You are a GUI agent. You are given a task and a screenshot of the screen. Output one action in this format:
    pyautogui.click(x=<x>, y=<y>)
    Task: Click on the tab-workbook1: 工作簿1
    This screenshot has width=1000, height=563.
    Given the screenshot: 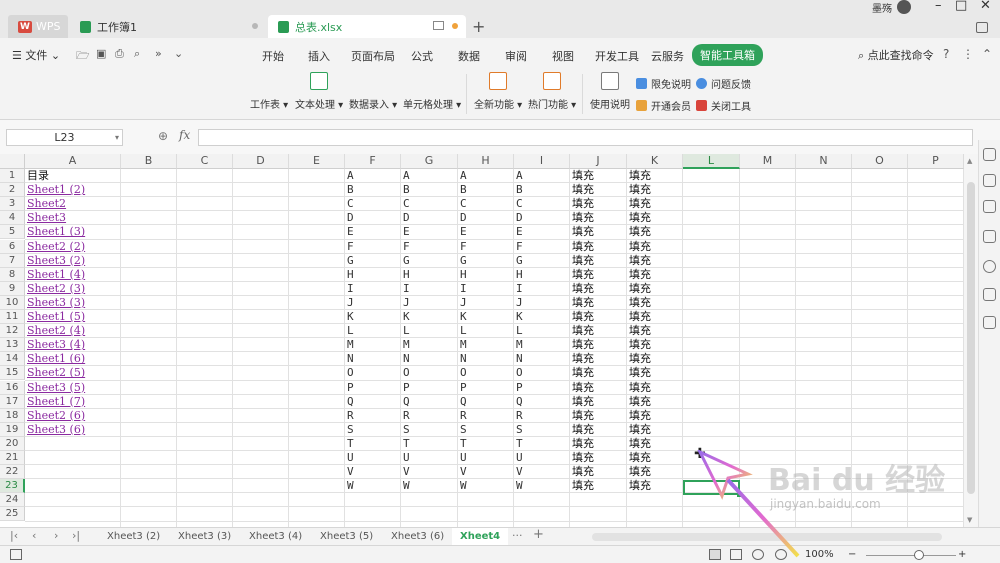 What is the action you would take?
    pyautogui.click(x=168, y=26)
    